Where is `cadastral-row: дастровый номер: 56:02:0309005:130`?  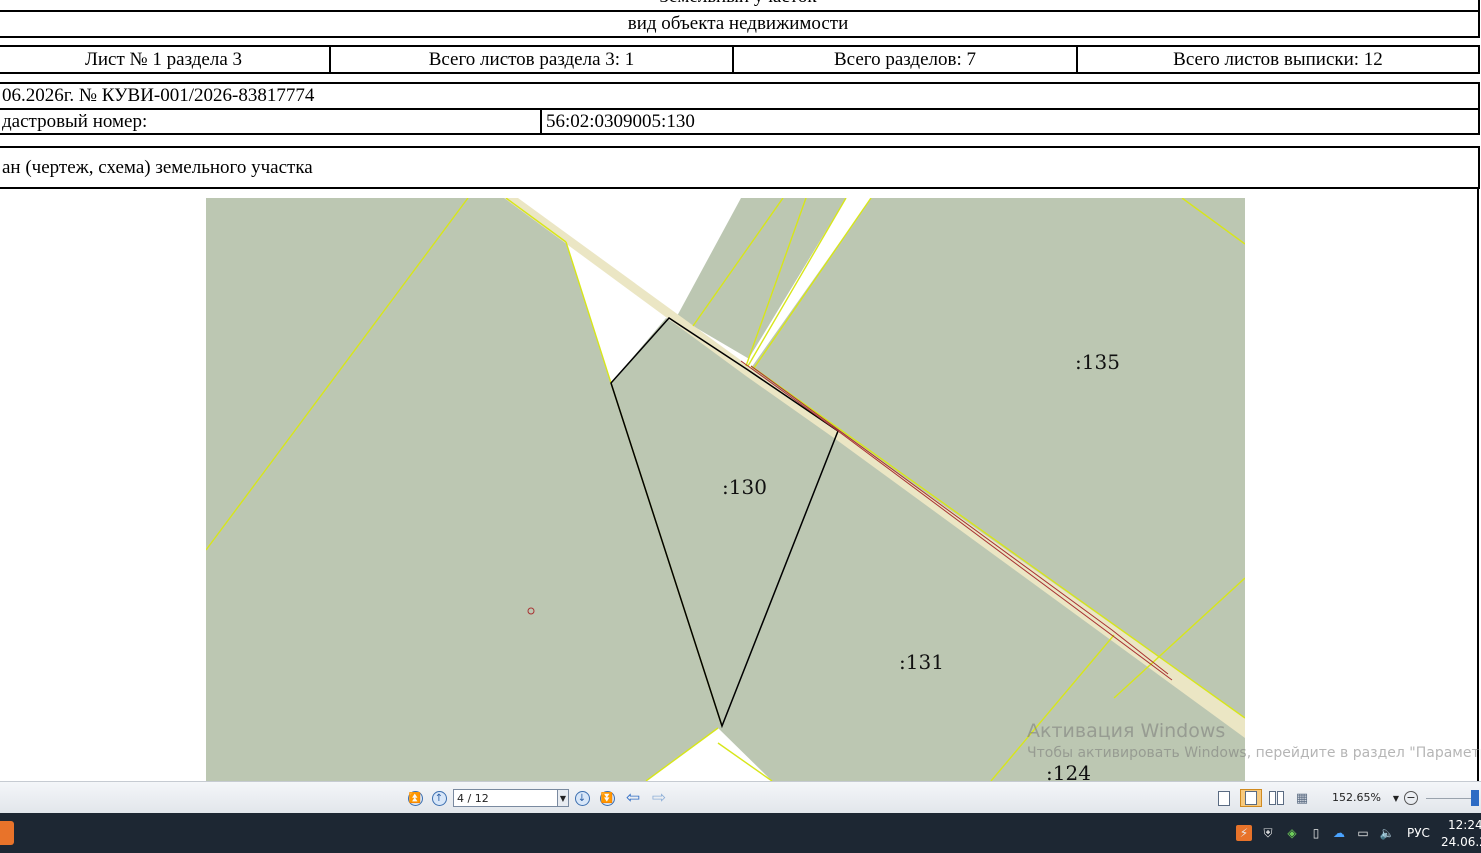 cadastral-row: дастровый номер: 56:02:0309005:130 is located at coordinates (740, 121).